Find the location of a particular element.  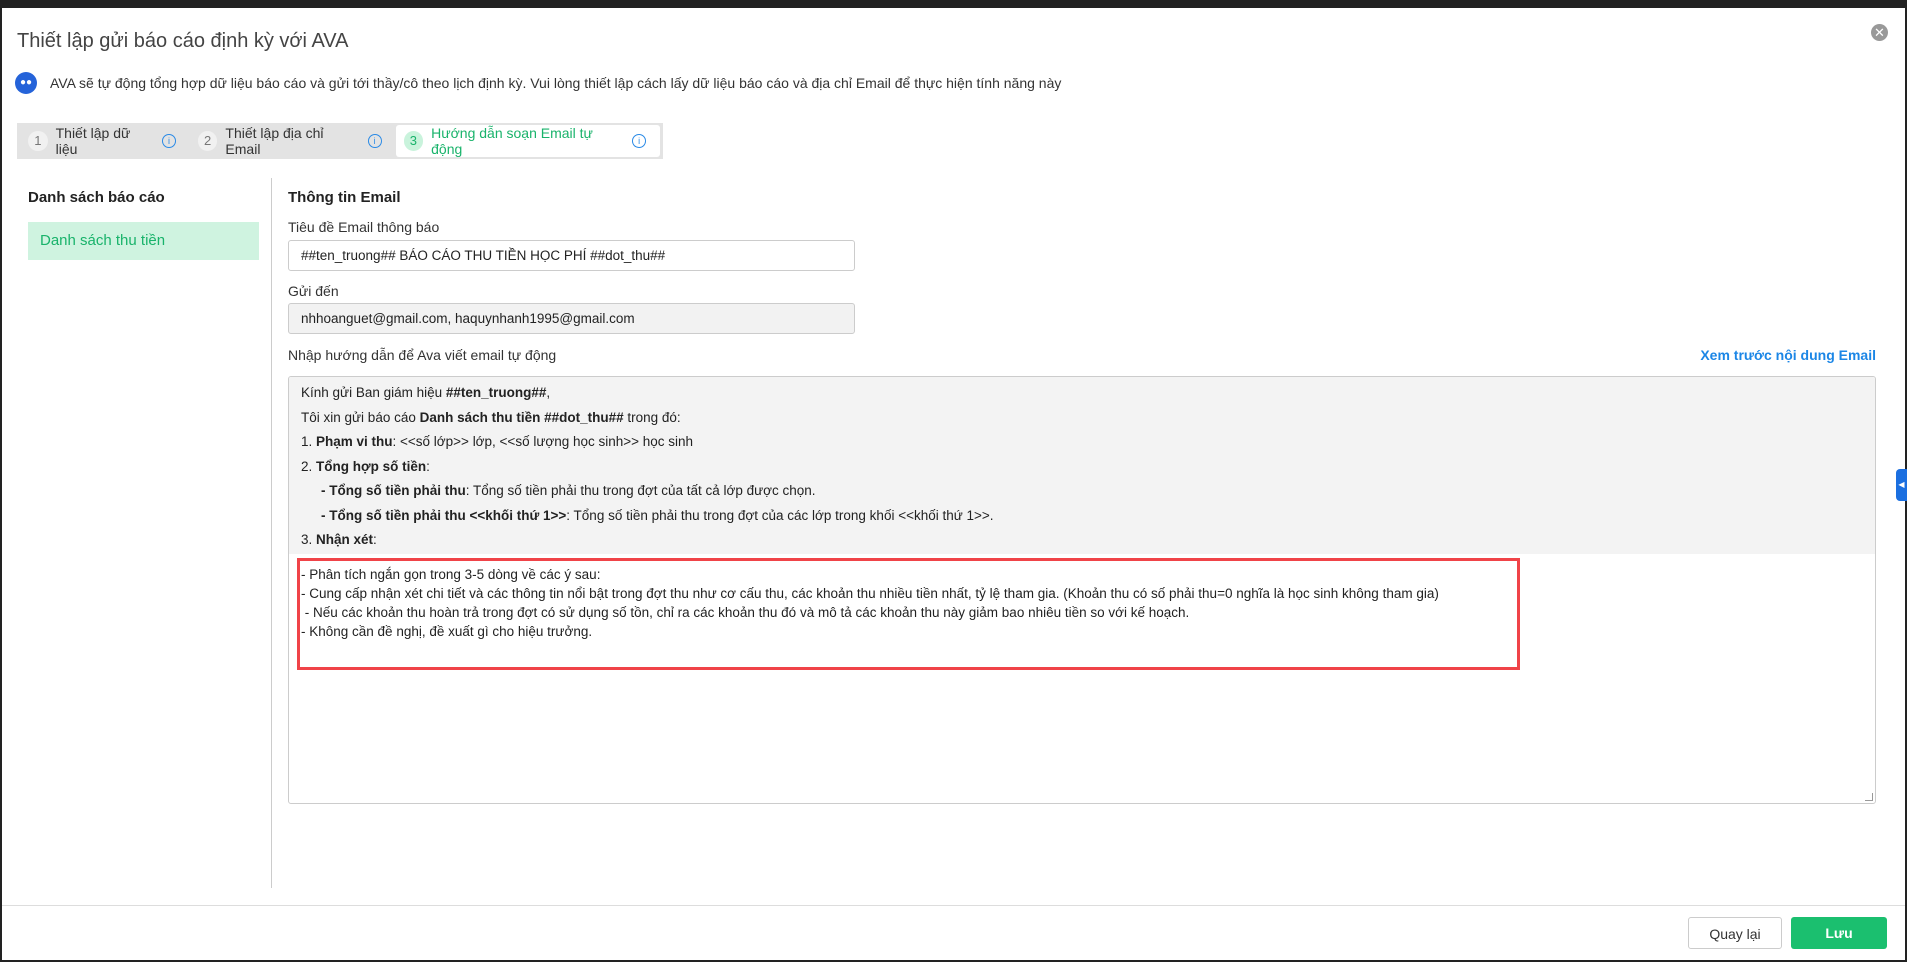

tab-label: Hướng dẫn soạn Email tự động is located at coordinates (512, 141).